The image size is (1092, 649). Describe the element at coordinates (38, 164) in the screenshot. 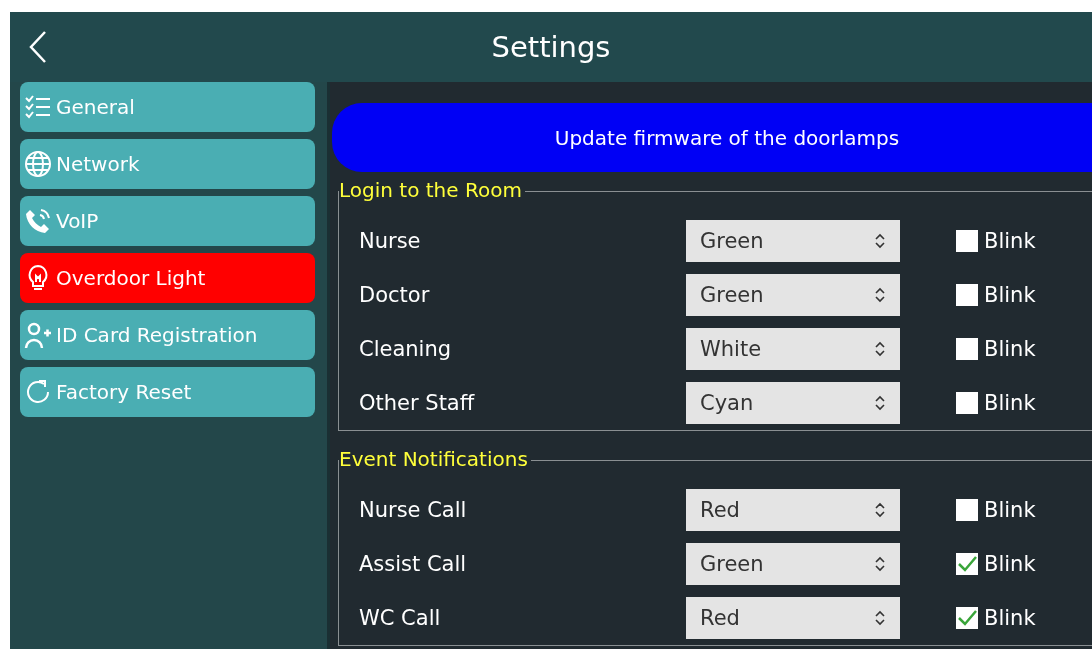

I see `globe-icon` at that location.